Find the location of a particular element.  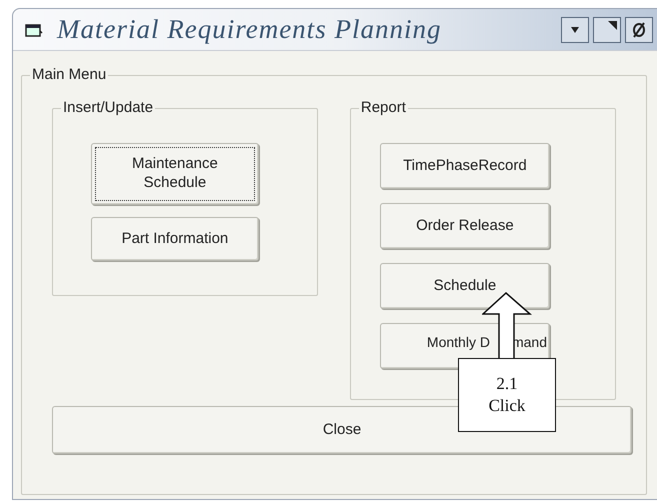

report-button: TimePhaseRecord is located at coordinates (465, 166).